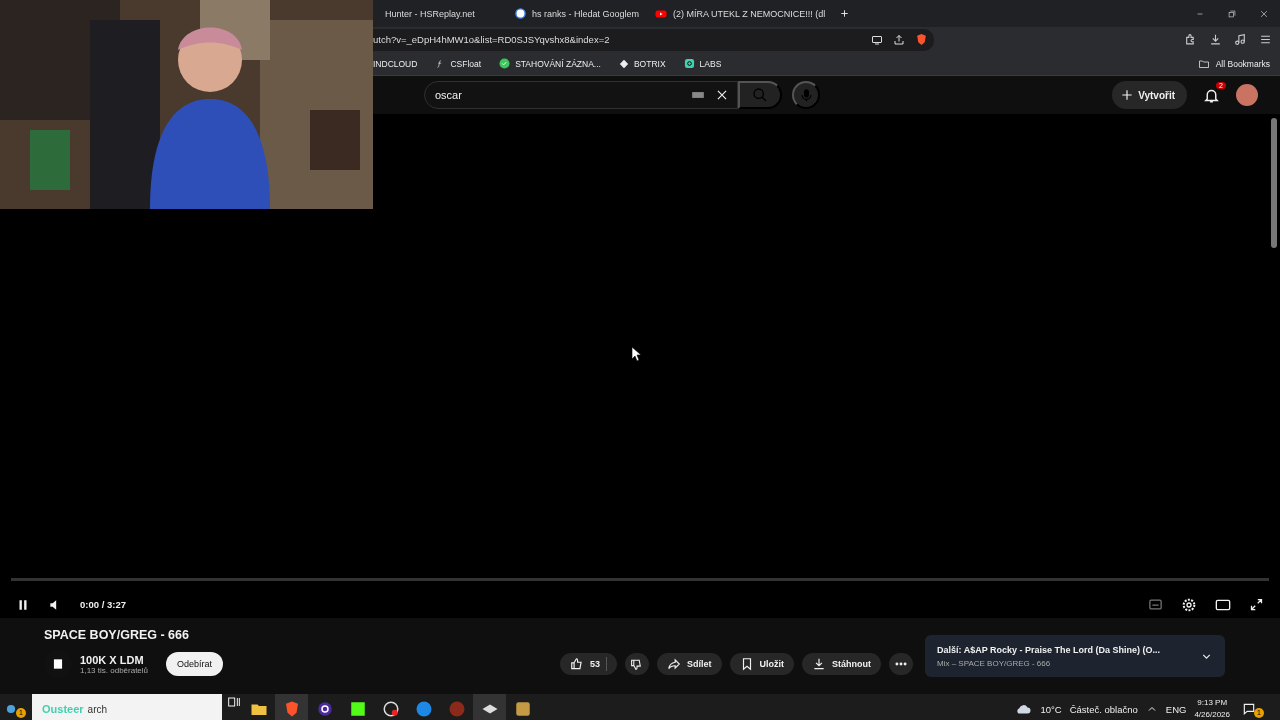 This screenshot has width=1280, height=720. What do you see at coordinates (195, 664) in the screenshot?
I see `subscribe-button: Odebírat` at bounding box center [195, 664].